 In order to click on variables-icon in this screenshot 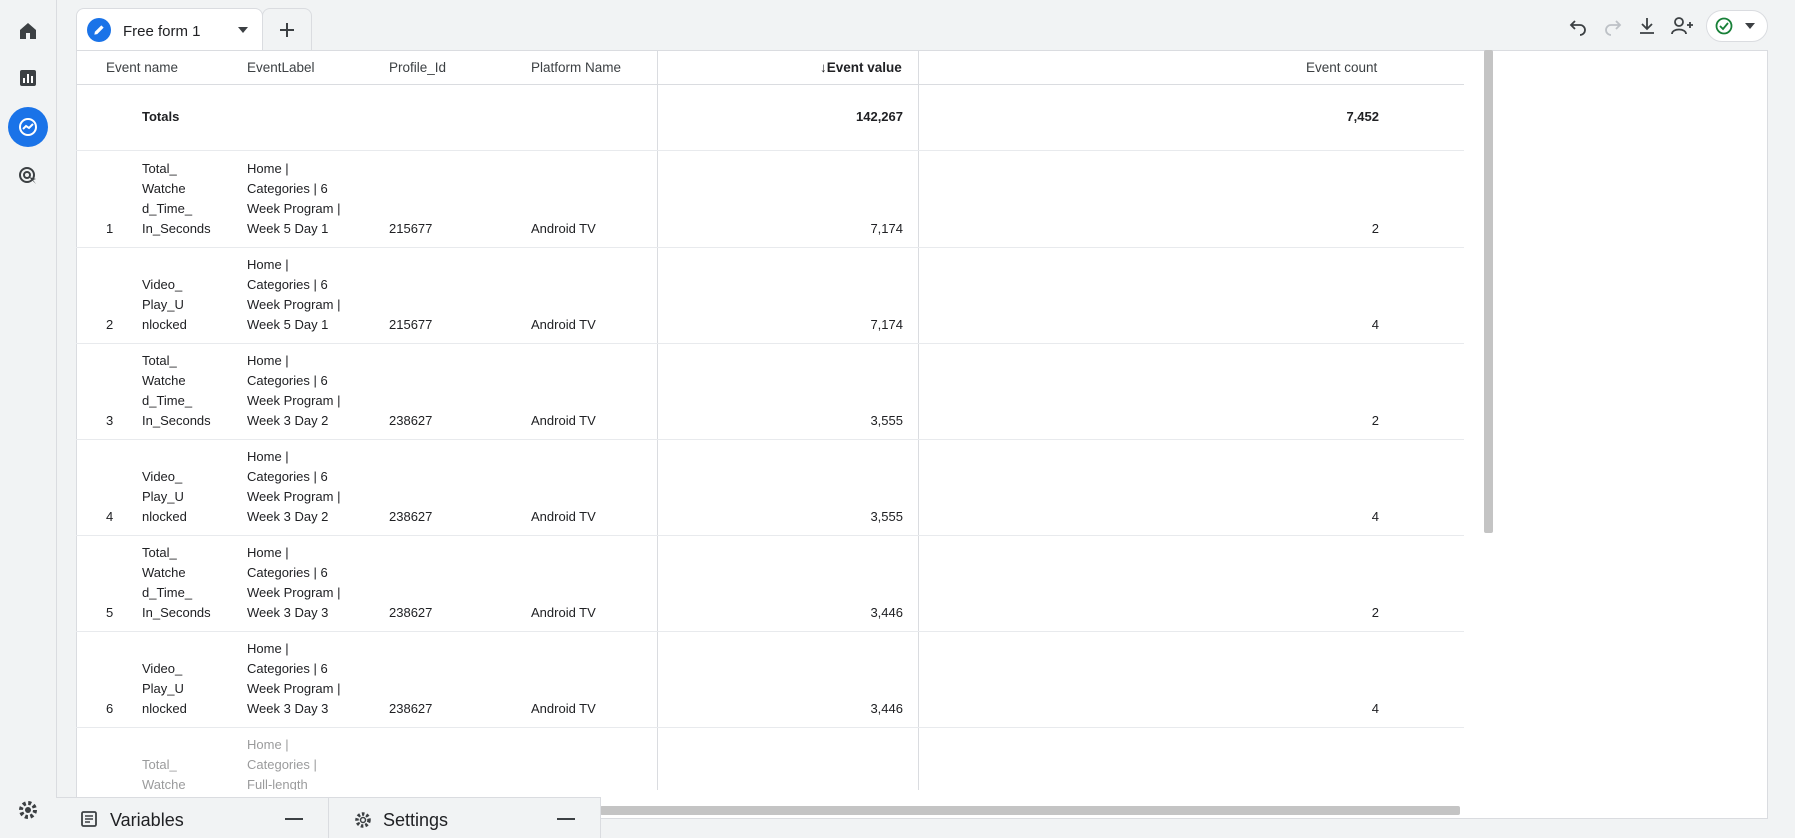, I will do `click(90, 822)`.